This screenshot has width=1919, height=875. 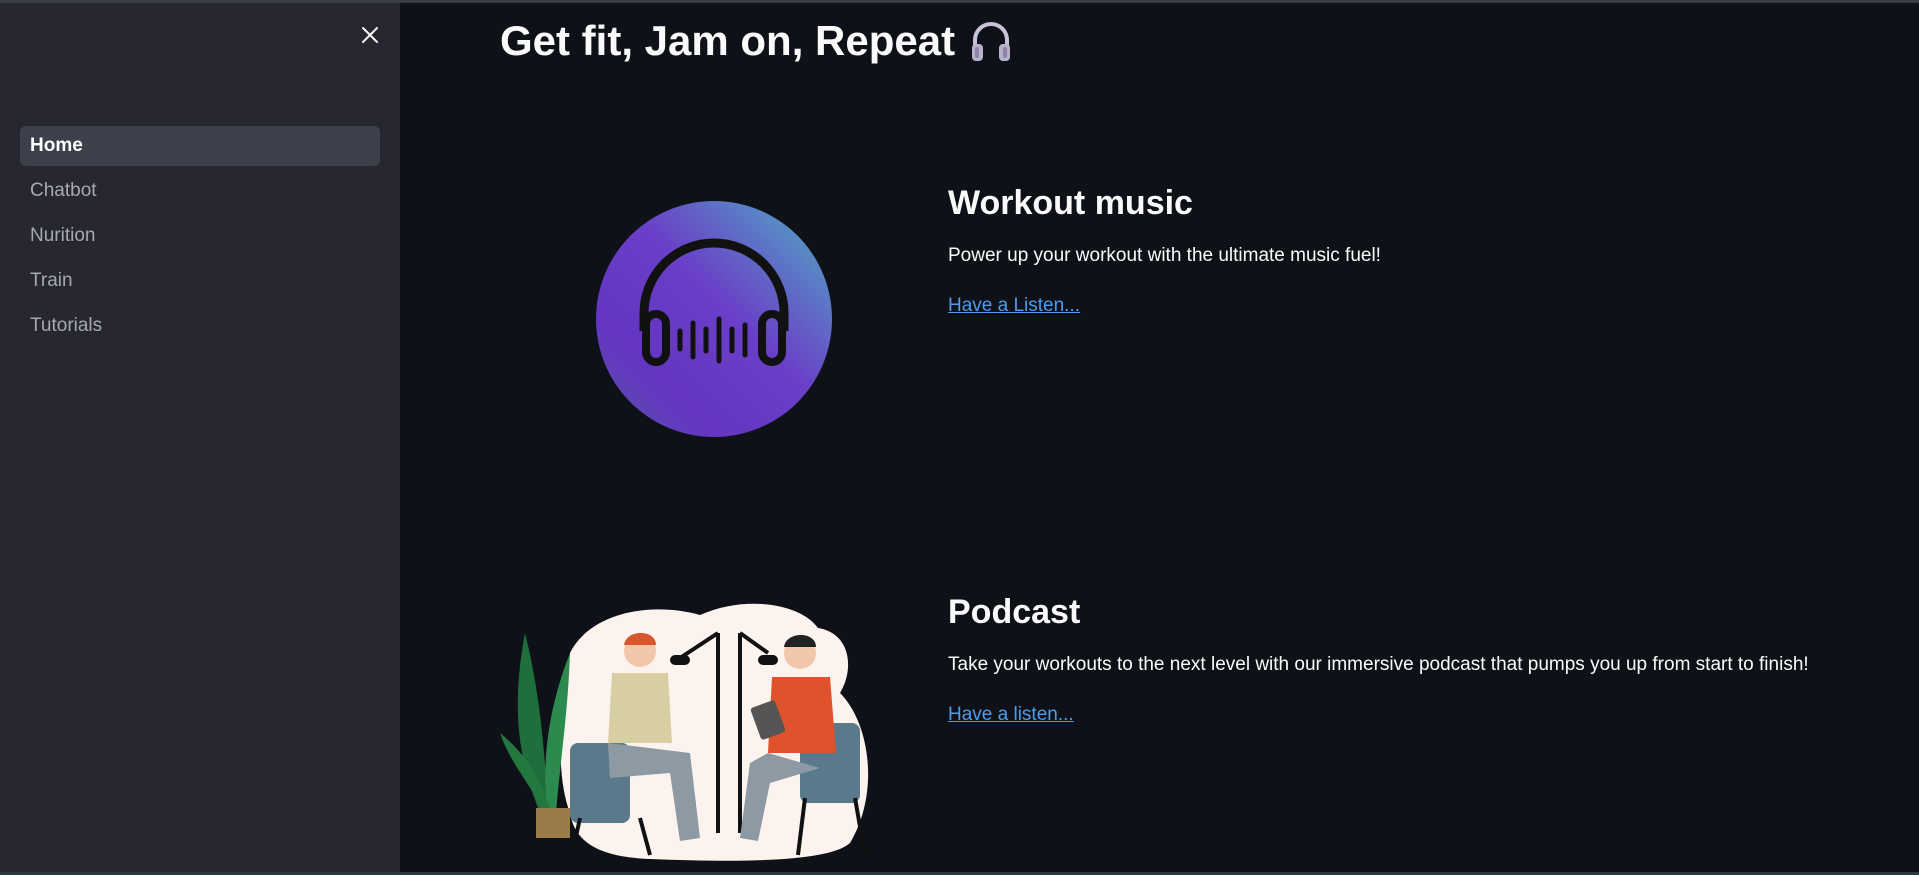 I want to click on page-title: Get fit, Jam on, Repeat, so click(x=756, y=41).